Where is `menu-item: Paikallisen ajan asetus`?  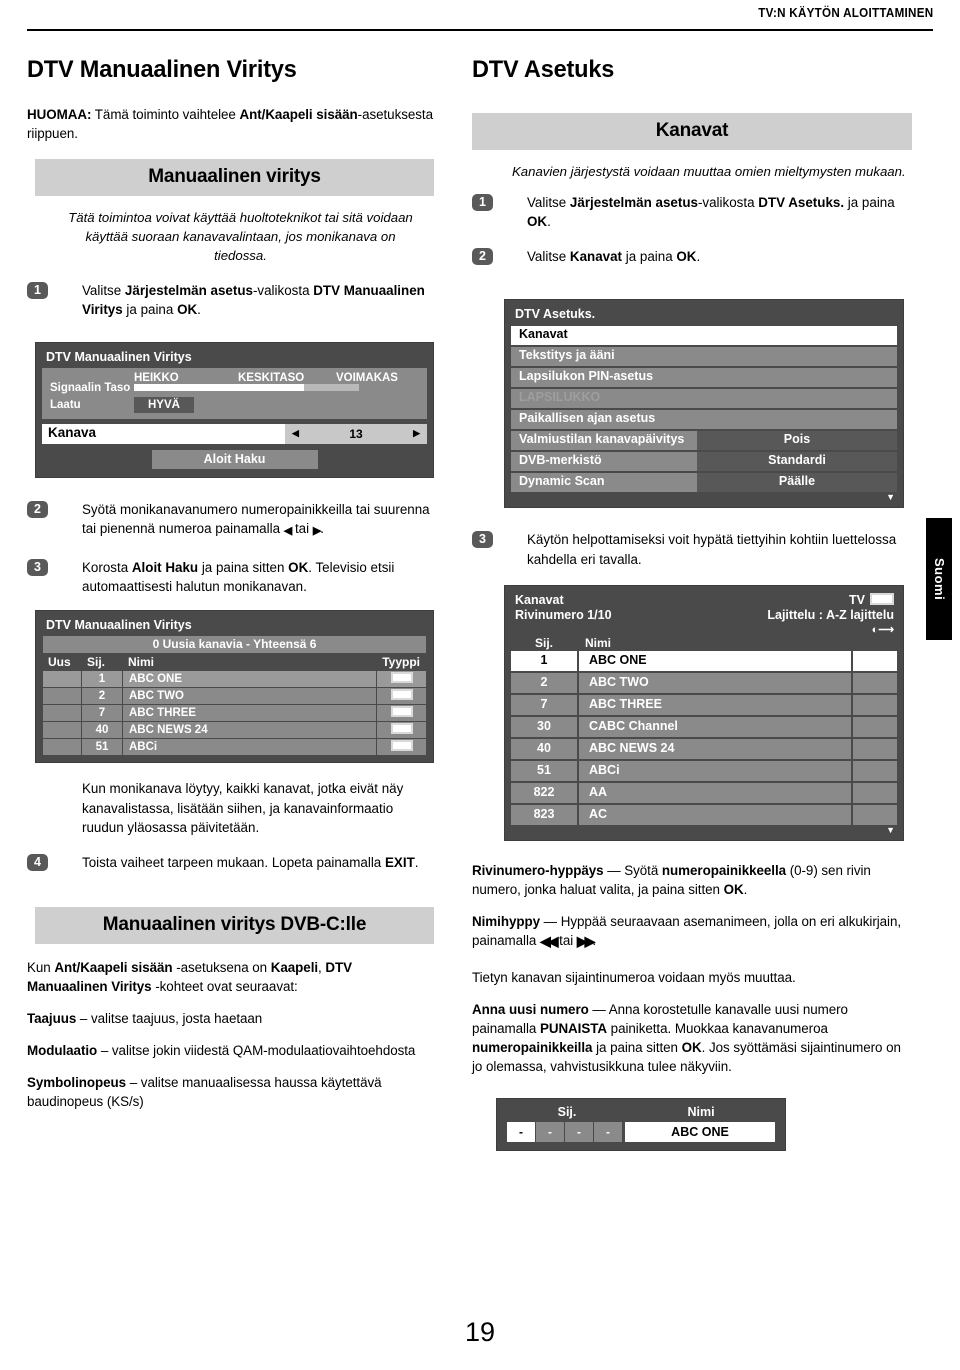 menu-item: Paikallisen ajan asetus is located at coordinates (704, 420).